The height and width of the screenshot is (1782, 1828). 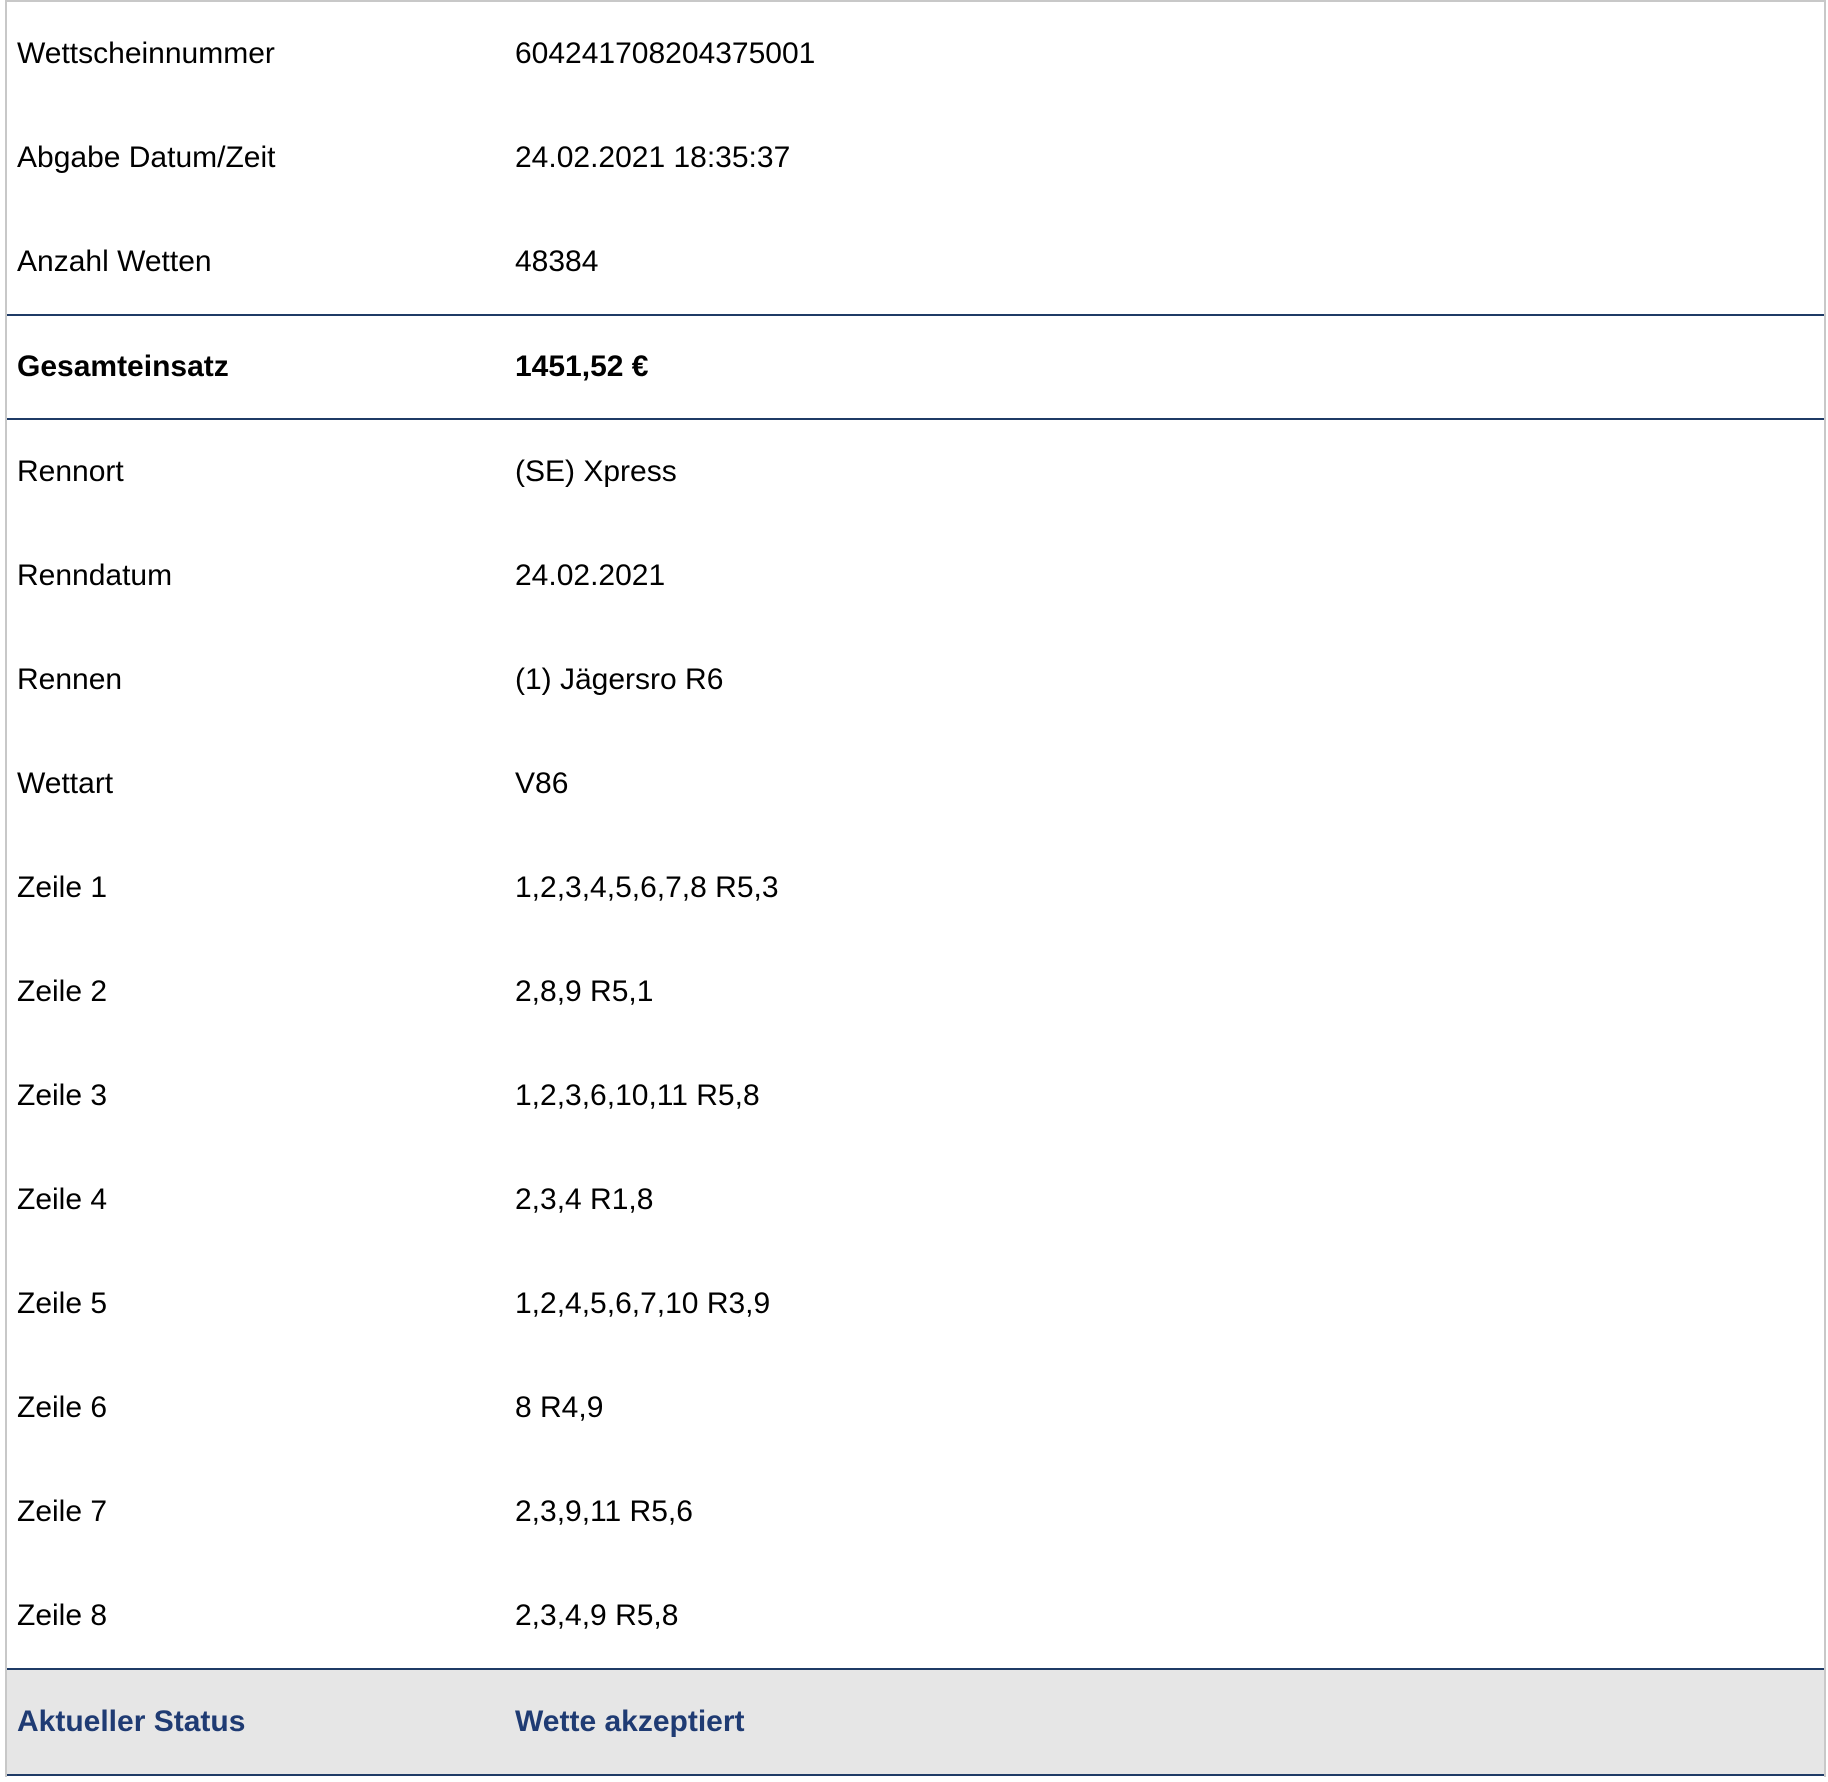 I want to click on bet-count-row: Anzahl Wetten 48384, so click(x=915, y=262).